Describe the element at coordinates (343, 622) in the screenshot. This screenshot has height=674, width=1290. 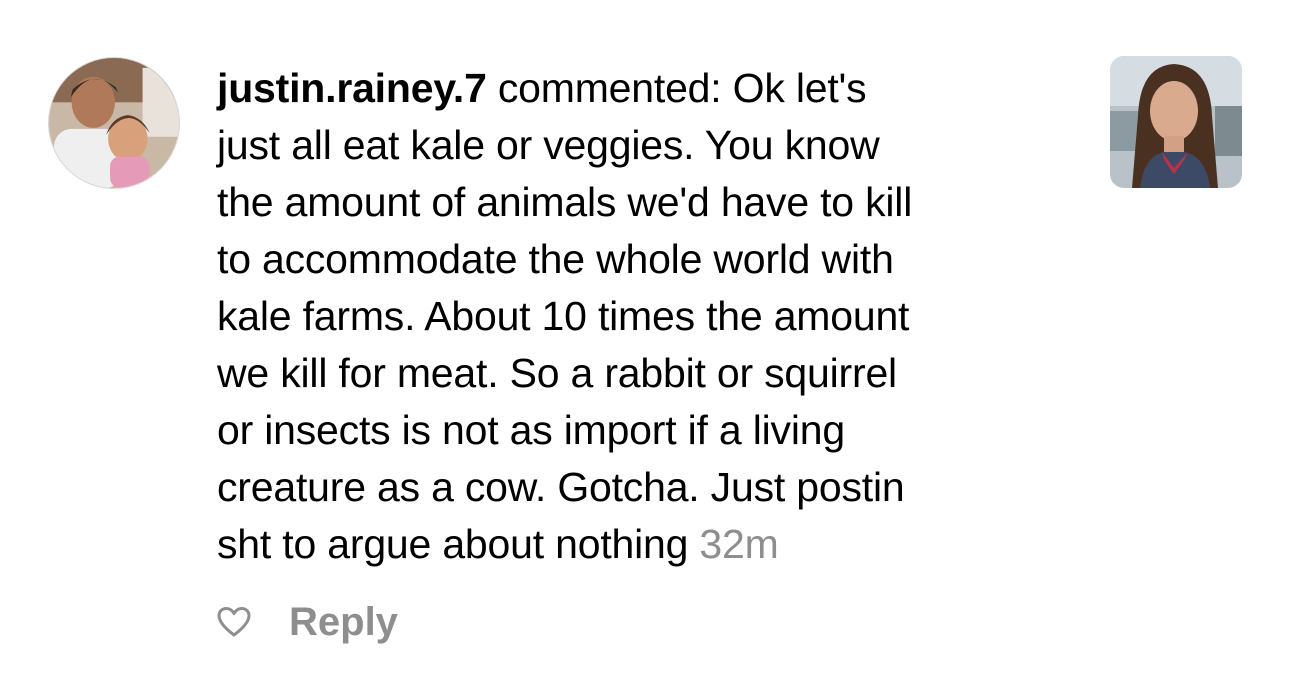
I see `reply-button: Reply` at that location.